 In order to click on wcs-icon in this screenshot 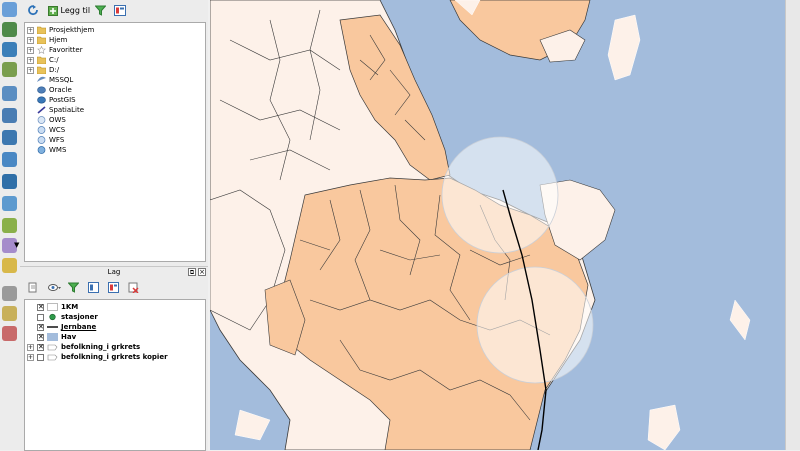, I will do `click(41, 130)`.